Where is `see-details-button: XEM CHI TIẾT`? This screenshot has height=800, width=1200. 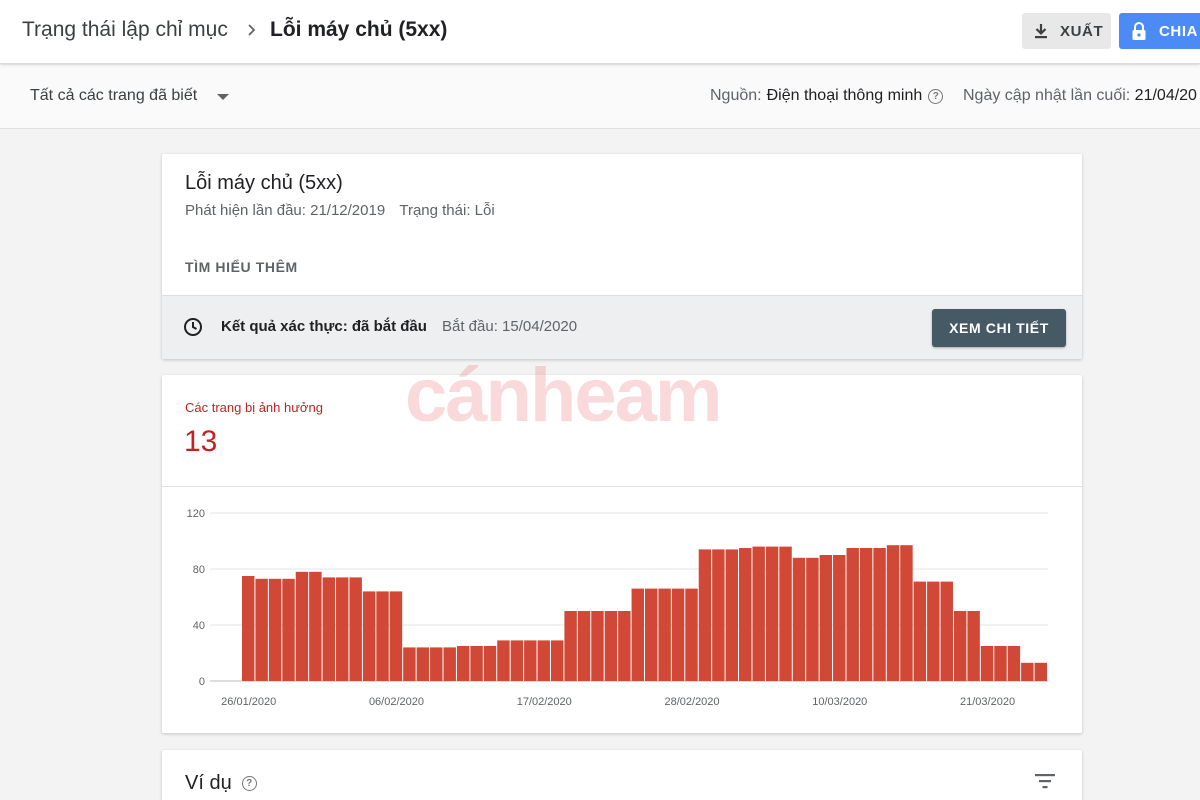
see-details-button: XEM CHI TIẾT is located at coordinates (999, 328).